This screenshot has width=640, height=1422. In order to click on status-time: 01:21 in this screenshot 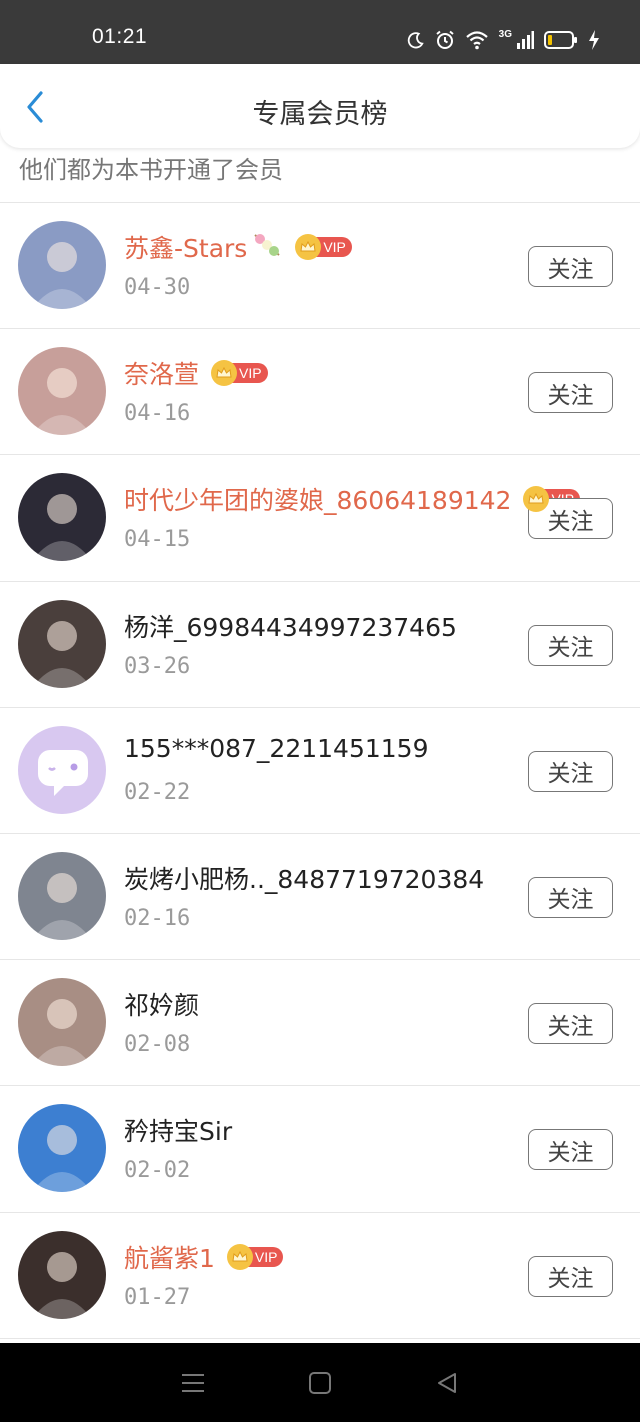, I will do `click(120, 36)`.